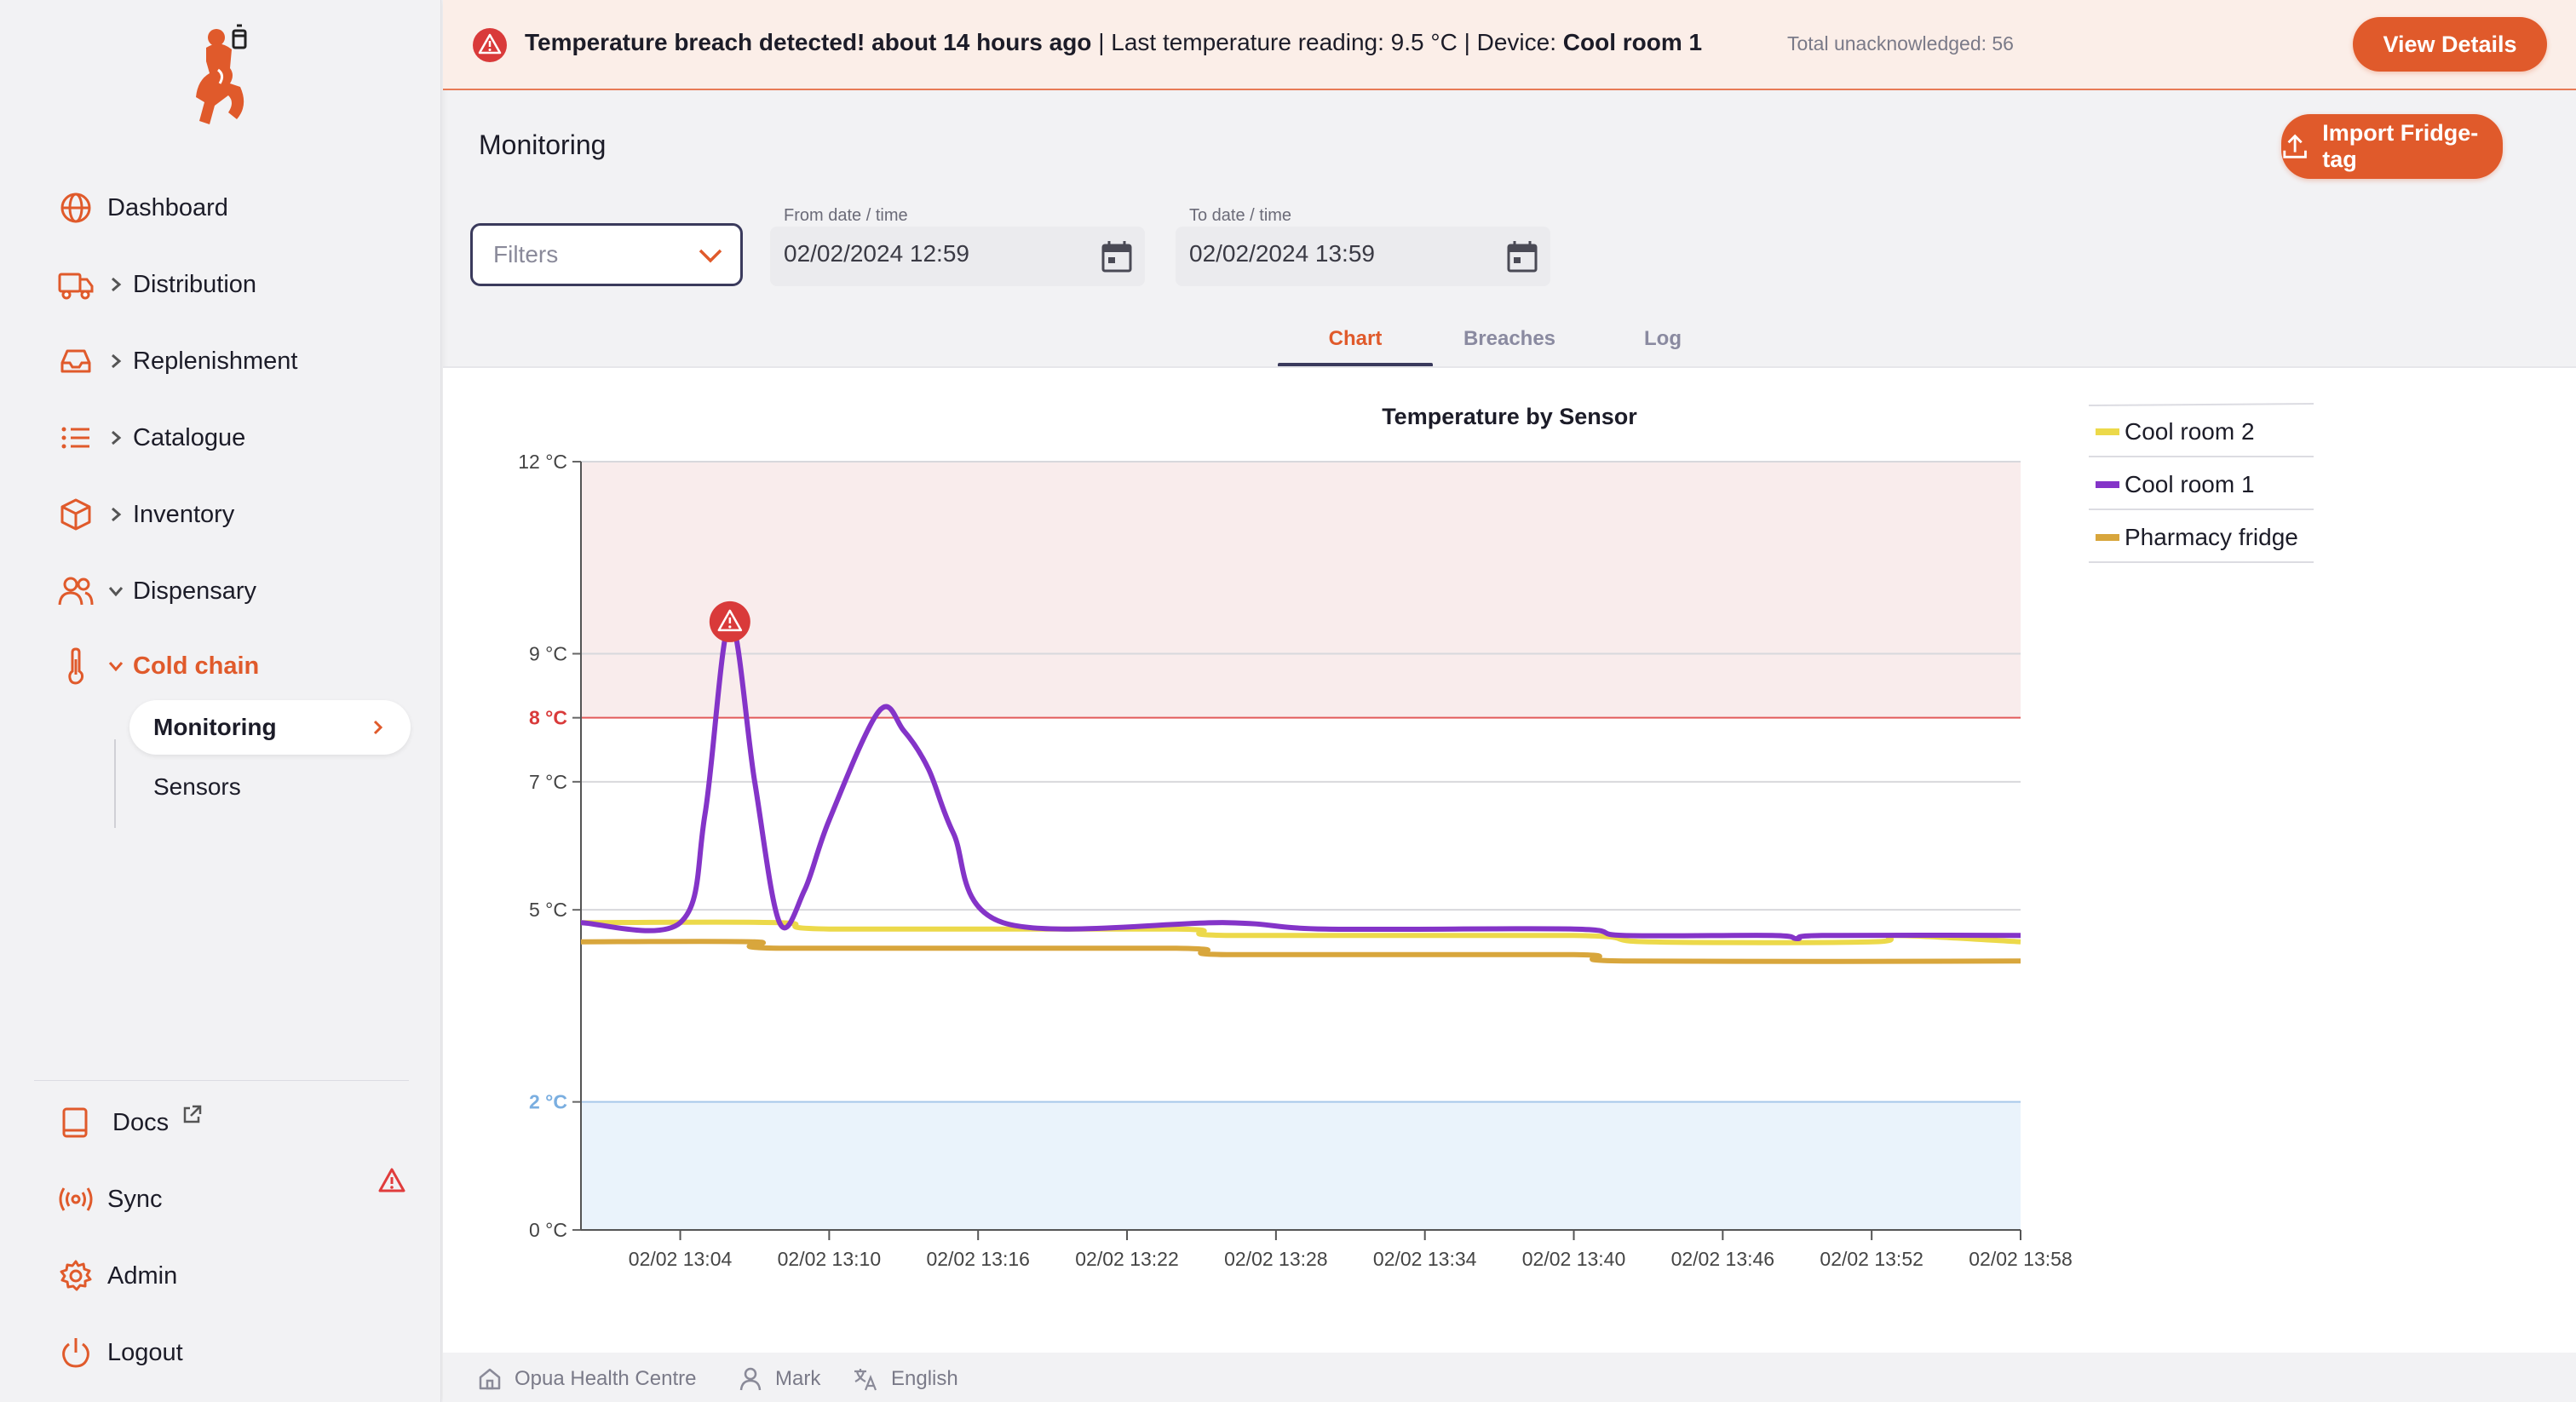 This screenshot has width=2576, height=1402. I want to click on sync-warning-icon, so click(392, 1180).